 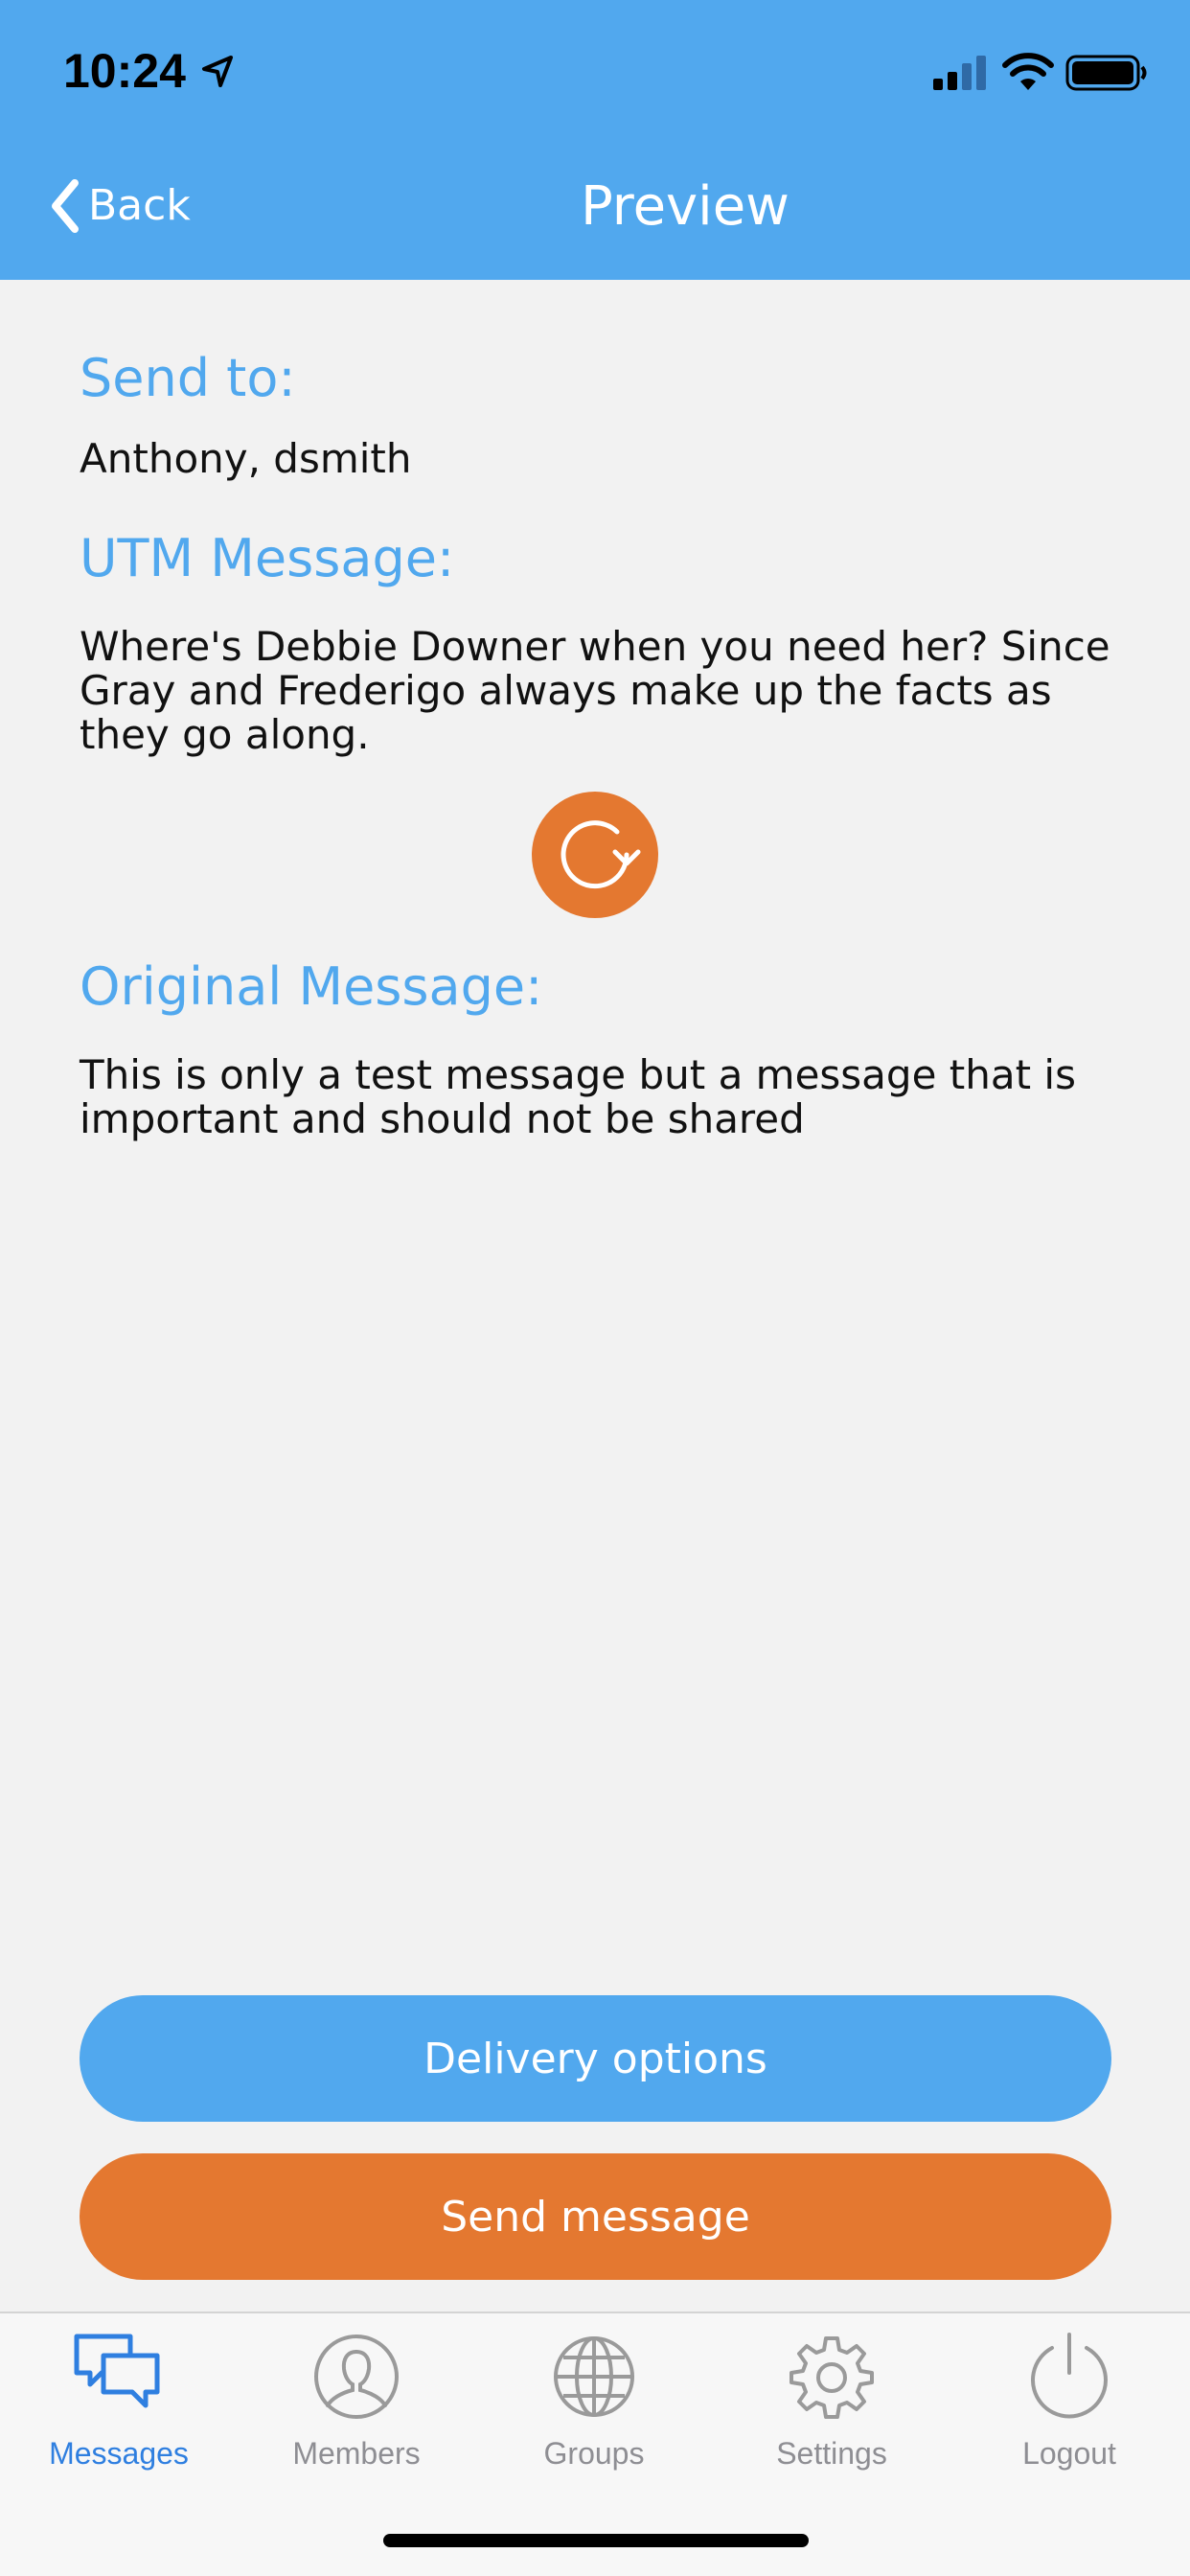 I want to click on delivery-options-button: Delivery options, so click(x=595, y=2058).